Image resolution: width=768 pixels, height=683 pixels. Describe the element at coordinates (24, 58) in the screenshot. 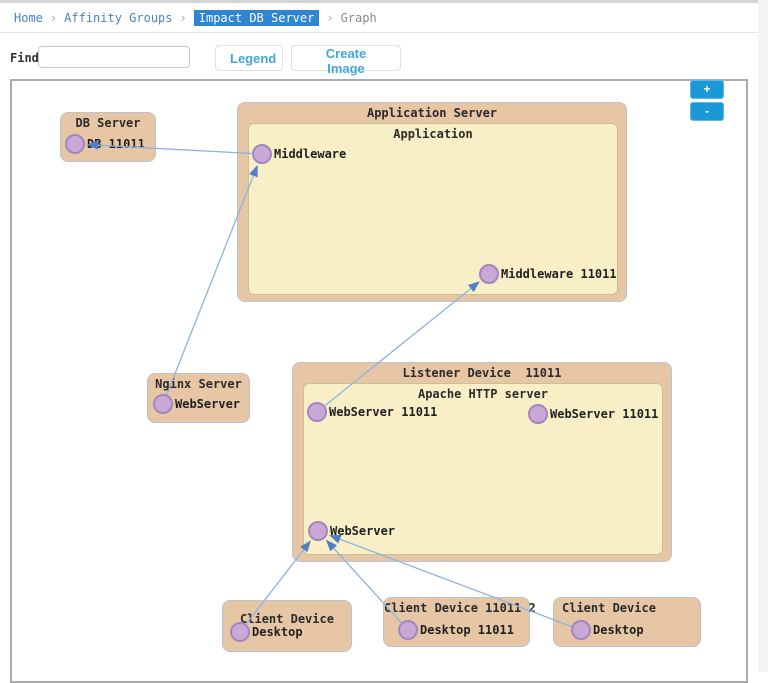

I see `find-label: Find` at that location.